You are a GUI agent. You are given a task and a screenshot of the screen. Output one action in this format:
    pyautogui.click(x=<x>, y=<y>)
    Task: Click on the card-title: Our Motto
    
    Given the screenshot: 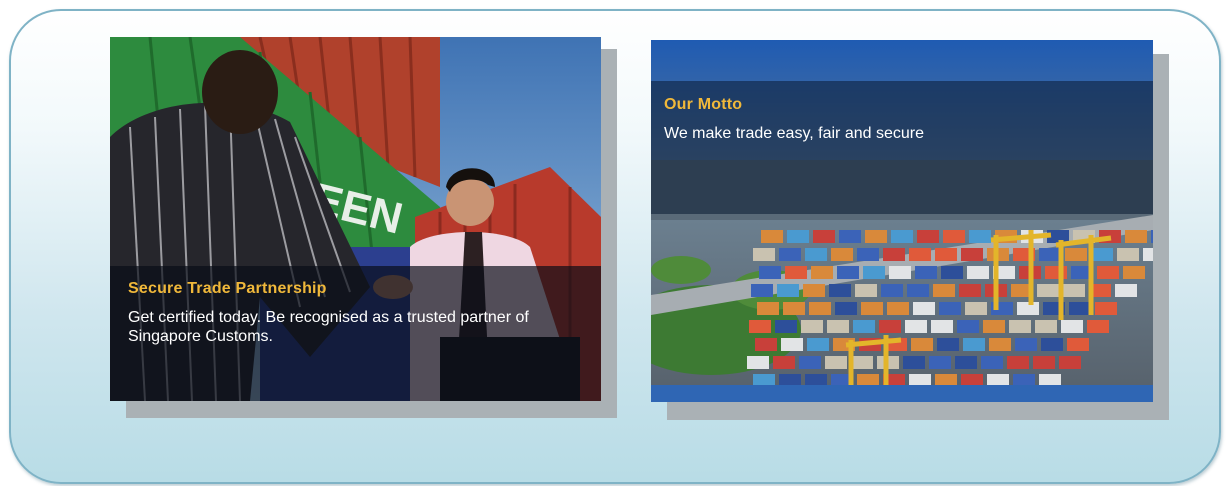 What is the action you would take?
    pyautogui.click(x=902, y=105)
    